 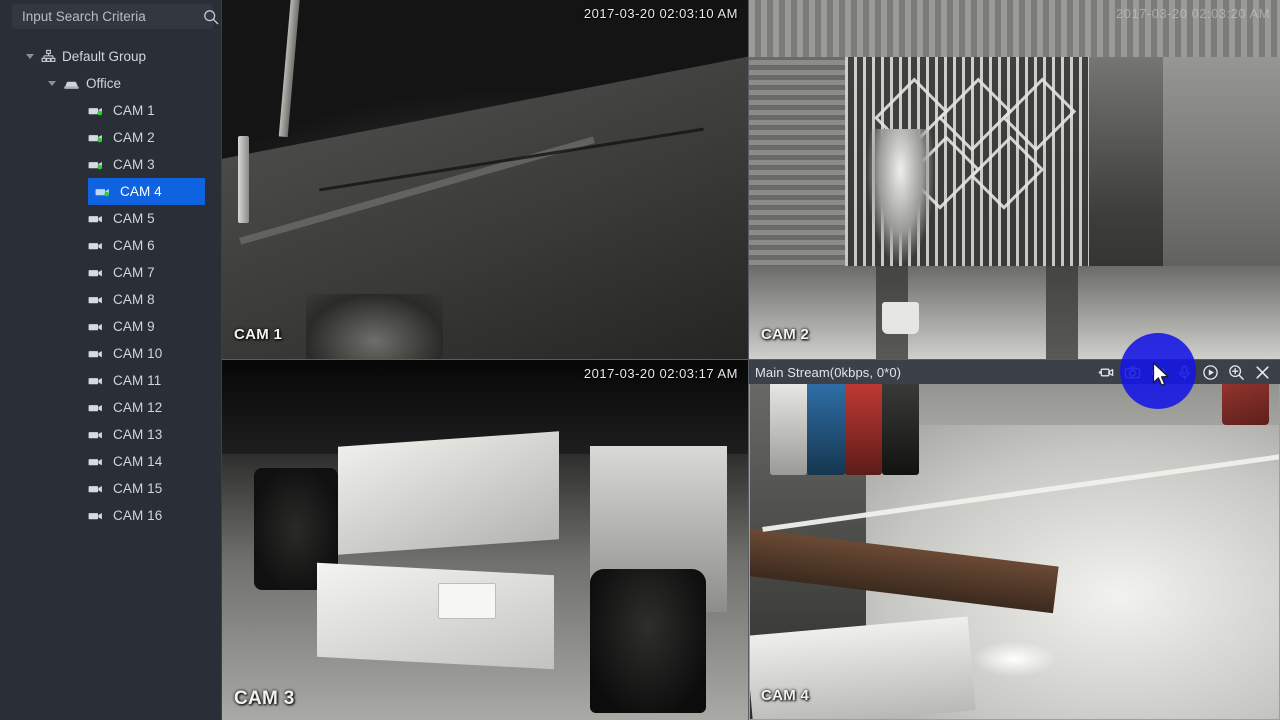 What do you see at coordinates (110, 272) in the screenshot?
I see `camera-list-item-cam-7: CAM 7` at bounding box center [110, 272].